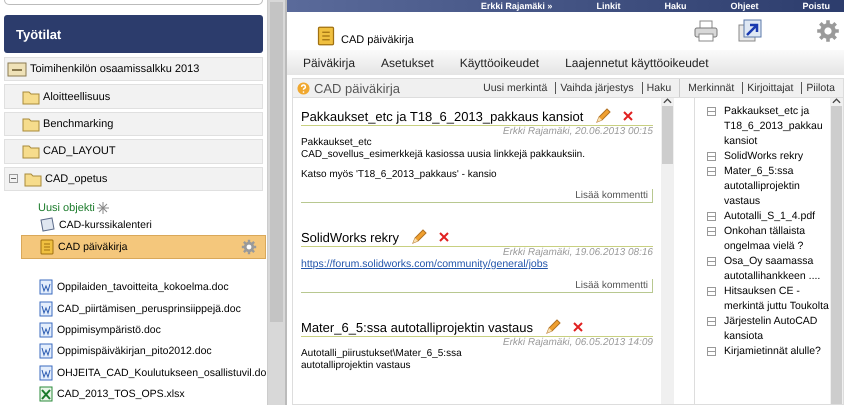 The image size is (844, 405). Describe the element at coordinates (776, 186) in the screenshot. I see `index-link: Mater_6_5:ssa autotalliprojektin vastaus` at that location.